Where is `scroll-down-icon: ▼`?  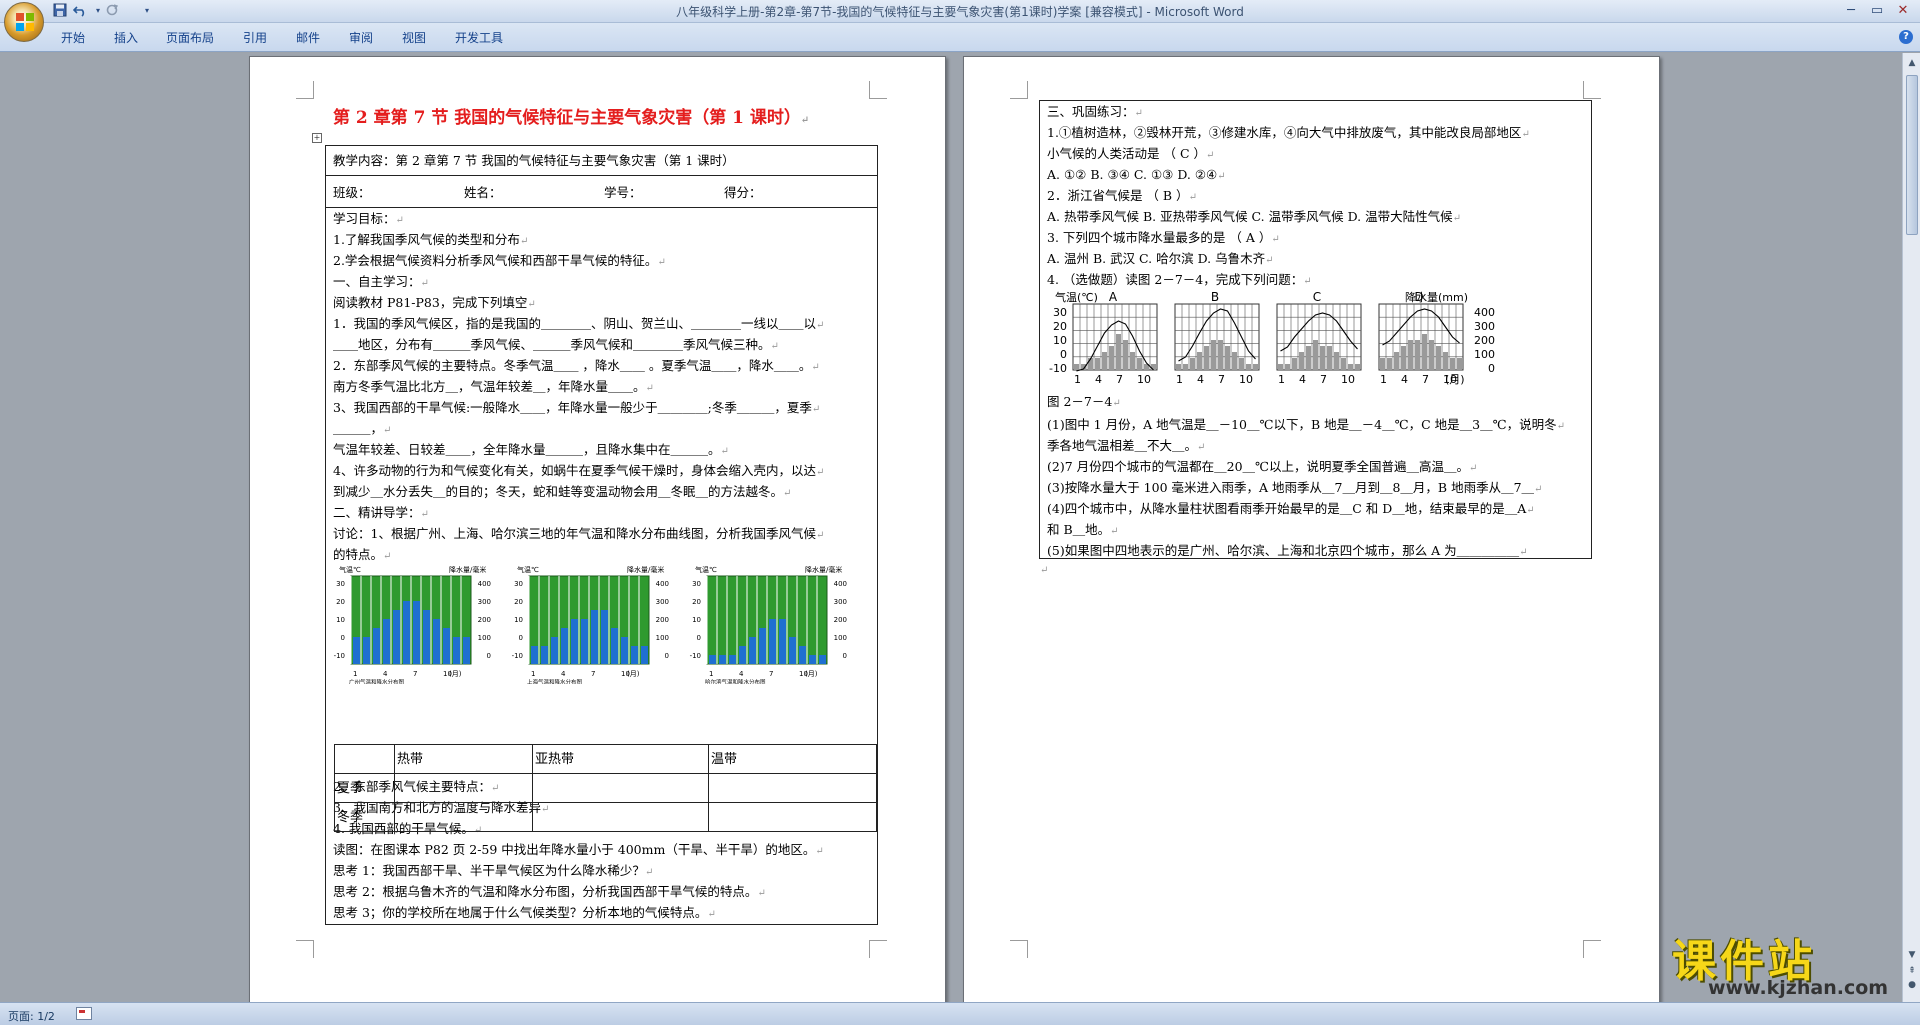 scroll-down-icon: ▼ is located at coordinates (1912, 955).